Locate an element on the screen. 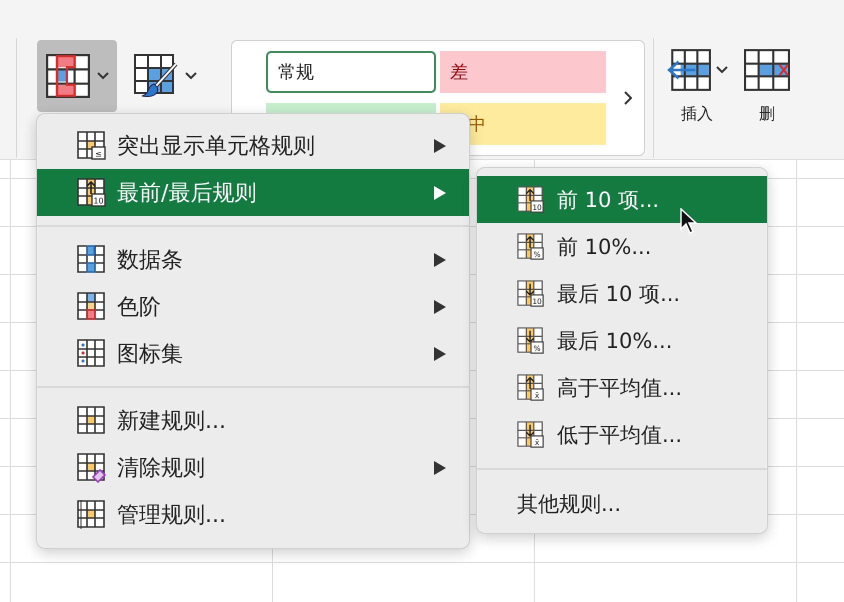 The height and width of the screenshot is (602, 844). grid-brush-icon is located at coordinates (156, 76).